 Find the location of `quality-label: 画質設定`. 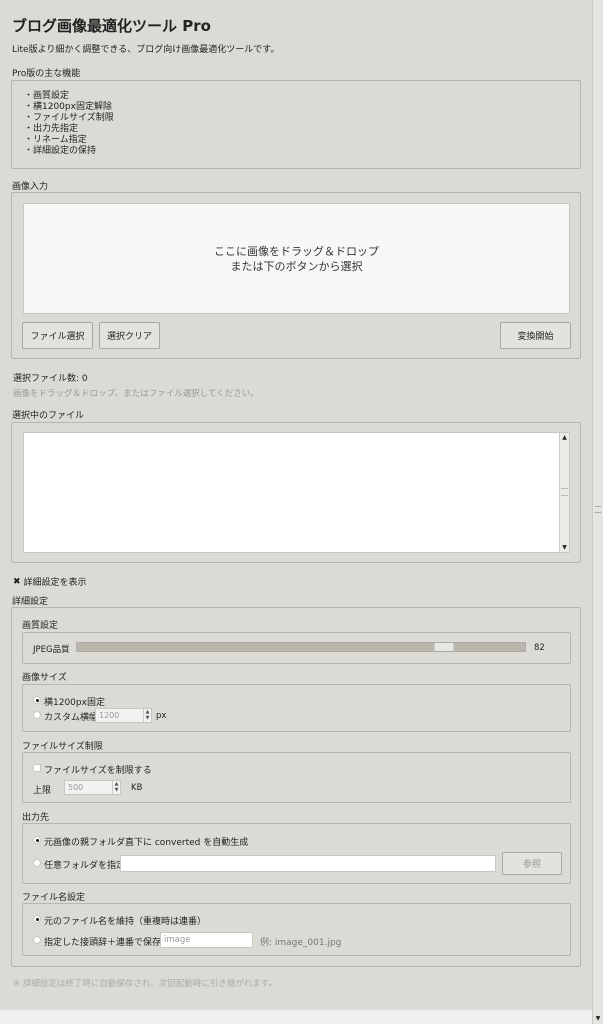

quality-label: 画質設定 is located at coordinates (40, 626).